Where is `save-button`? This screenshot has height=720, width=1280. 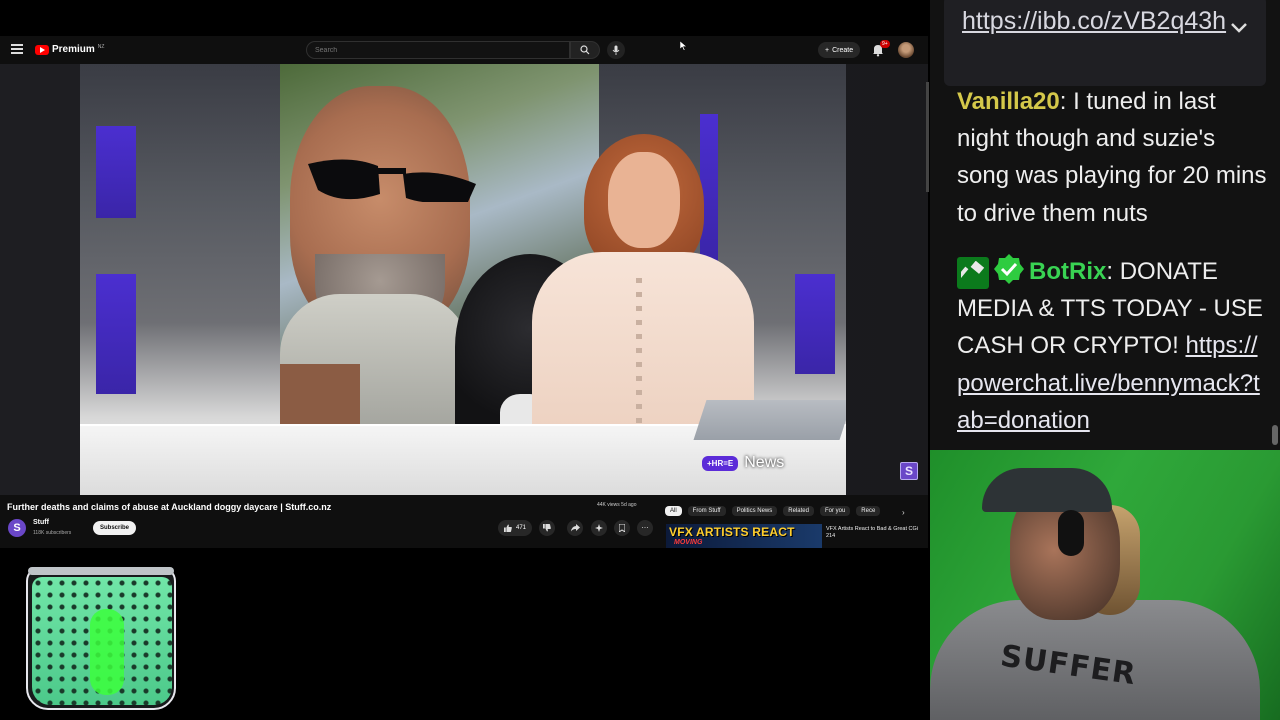 save-button is located at coordinates (622, 528).